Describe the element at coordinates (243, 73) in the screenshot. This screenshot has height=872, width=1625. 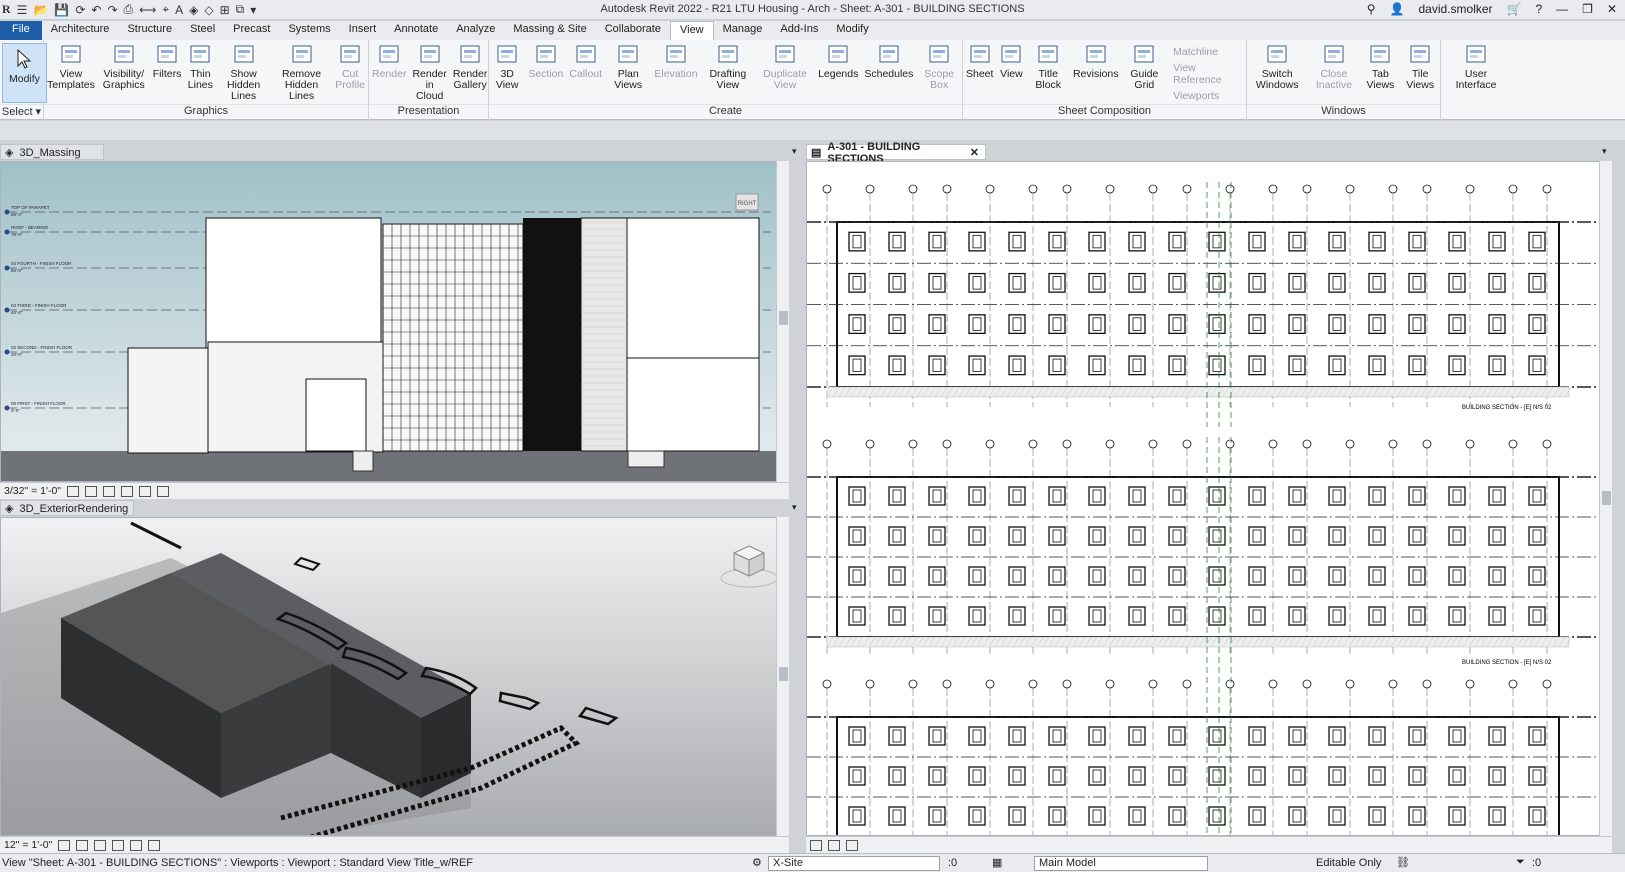
I see `show-hidden-lines-button: Show Hidden Lines` at that location.